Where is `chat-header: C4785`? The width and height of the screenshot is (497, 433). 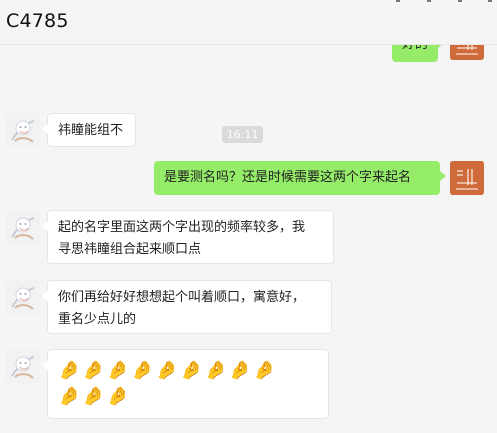
chat-header: C4785 is located at coordinates (248, 22).